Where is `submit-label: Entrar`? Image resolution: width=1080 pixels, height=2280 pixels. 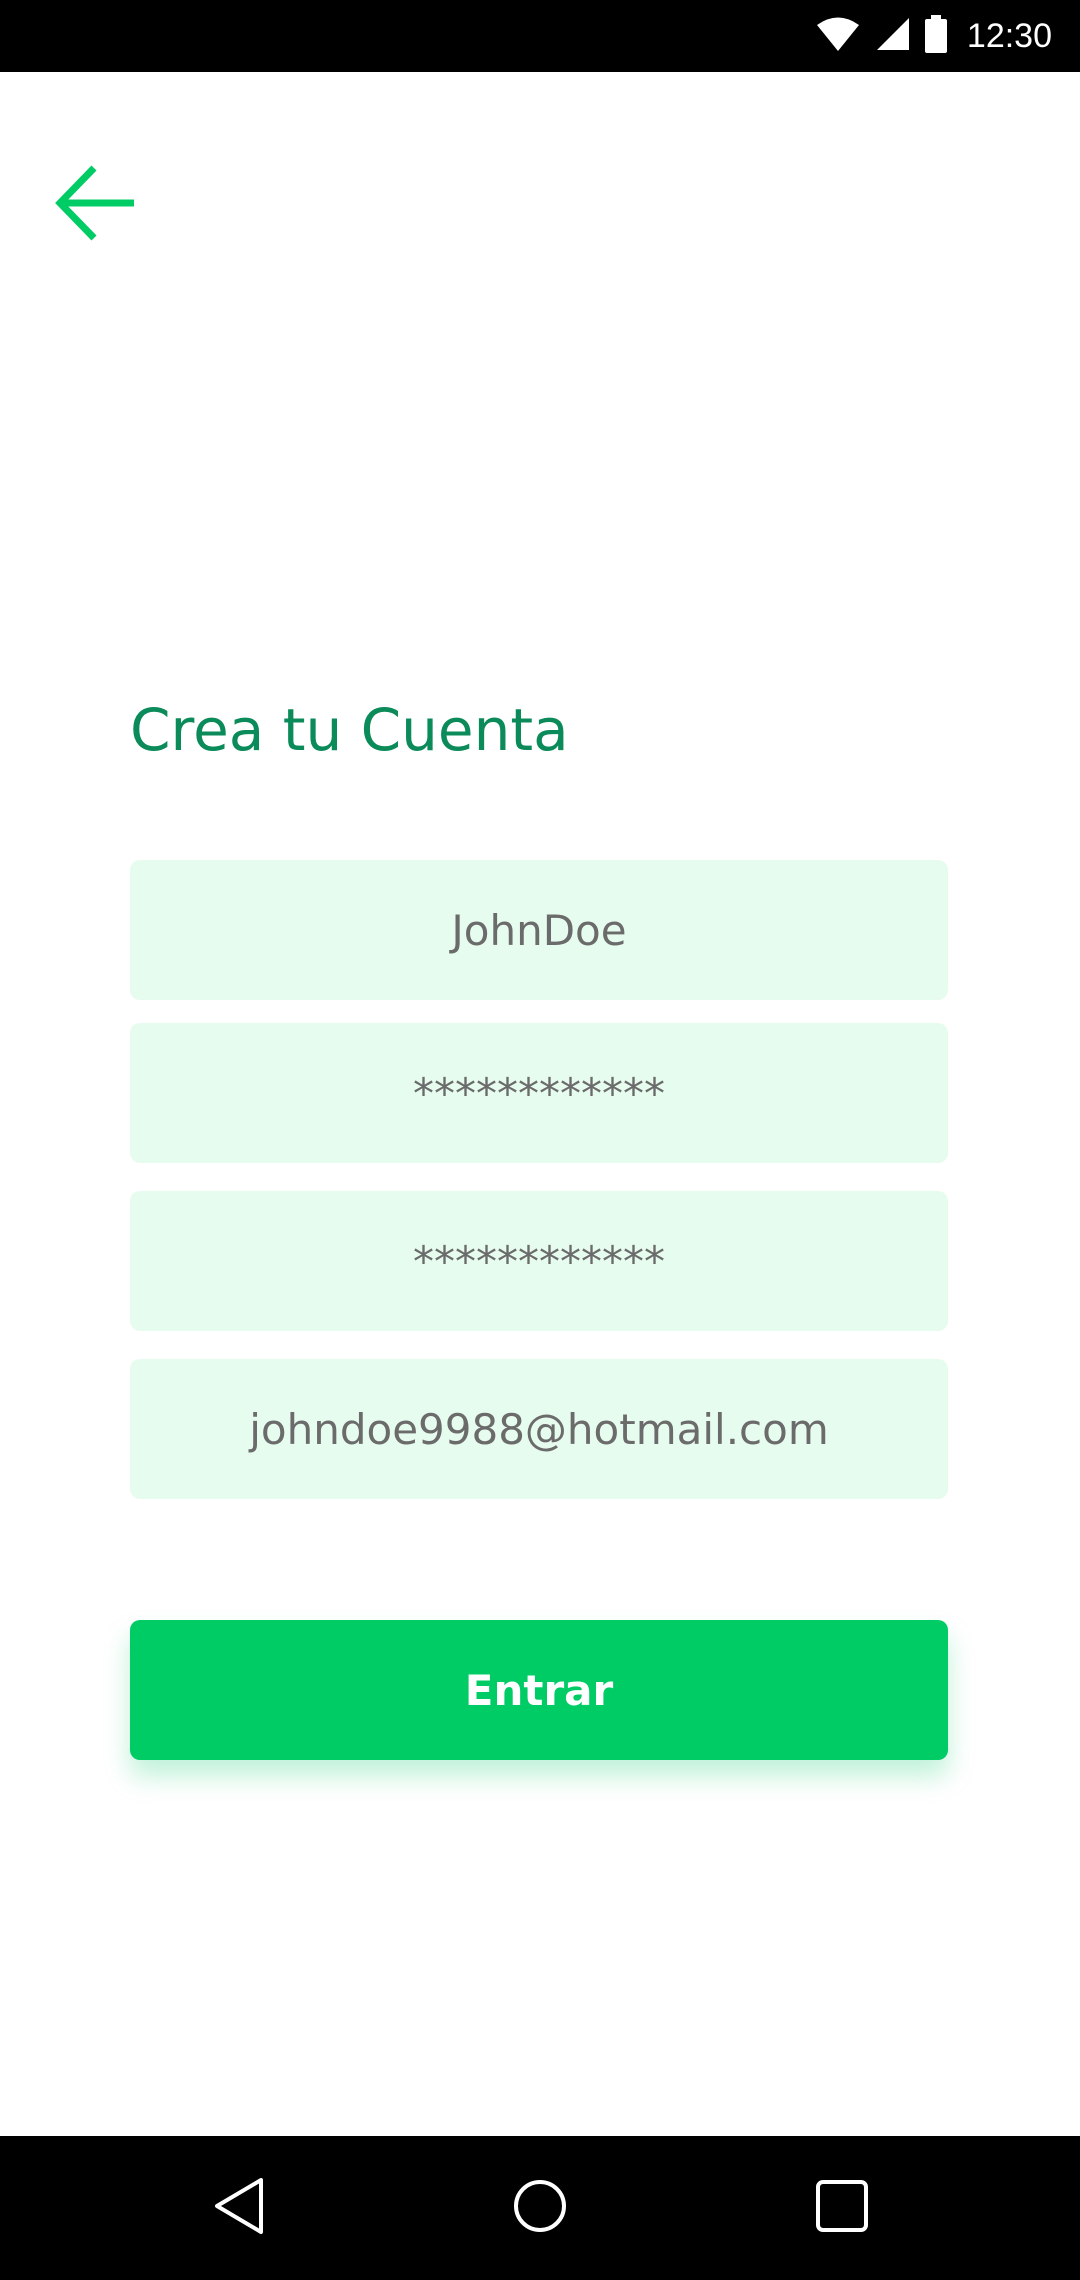 submit-label: Entrar is located at coordinates (539, 1690).